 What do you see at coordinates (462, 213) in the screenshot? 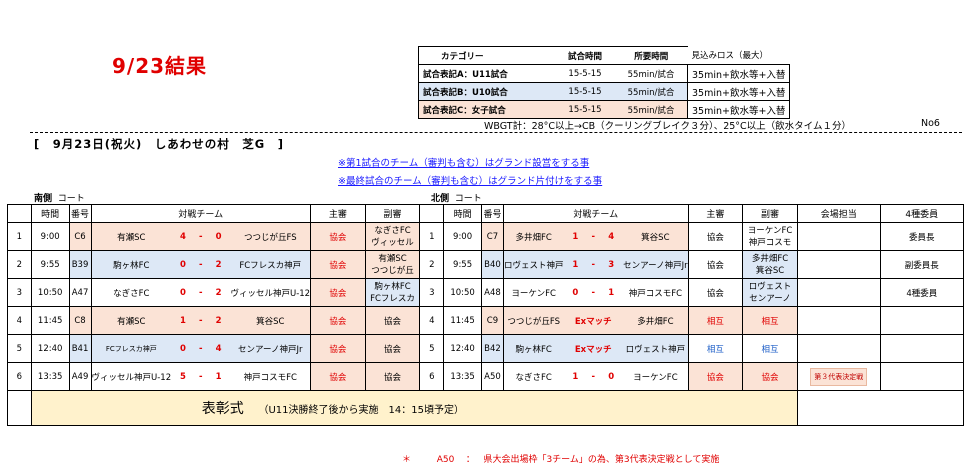
I see `header-time: 時間` at bounding box center [462, 213].